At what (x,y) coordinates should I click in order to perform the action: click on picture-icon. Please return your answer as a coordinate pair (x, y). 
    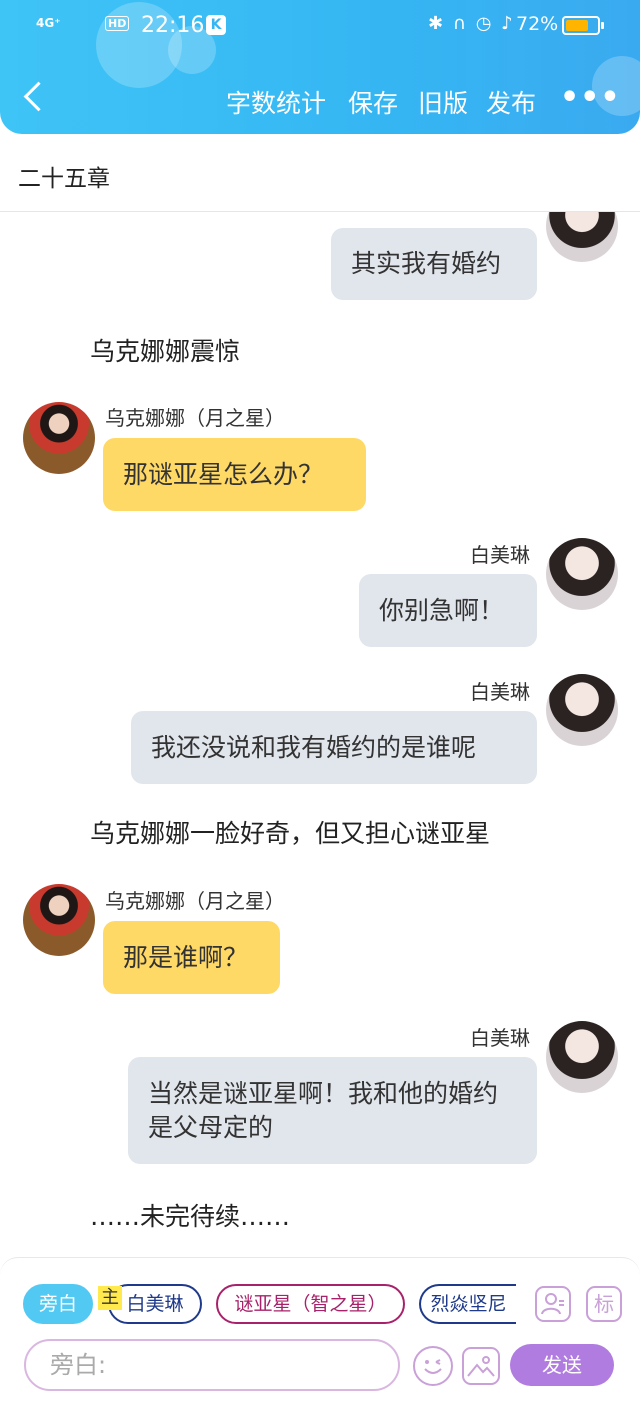
    Looking at the image, I should click on (481, 1366).